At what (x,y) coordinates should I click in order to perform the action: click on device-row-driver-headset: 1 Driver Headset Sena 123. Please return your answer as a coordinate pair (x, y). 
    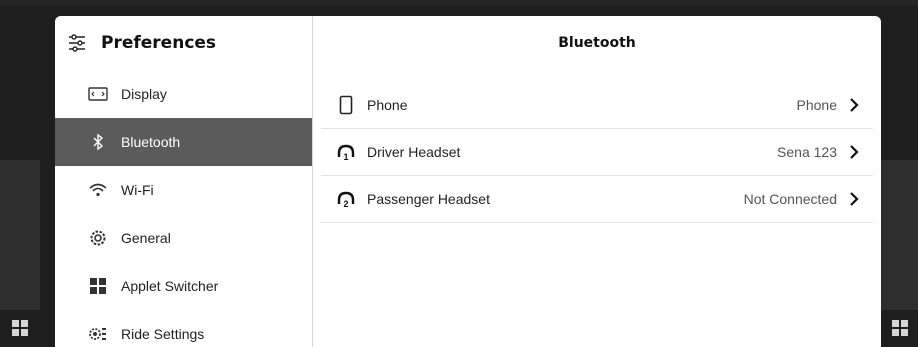
    Looking at the image, I should click on (597, 152).